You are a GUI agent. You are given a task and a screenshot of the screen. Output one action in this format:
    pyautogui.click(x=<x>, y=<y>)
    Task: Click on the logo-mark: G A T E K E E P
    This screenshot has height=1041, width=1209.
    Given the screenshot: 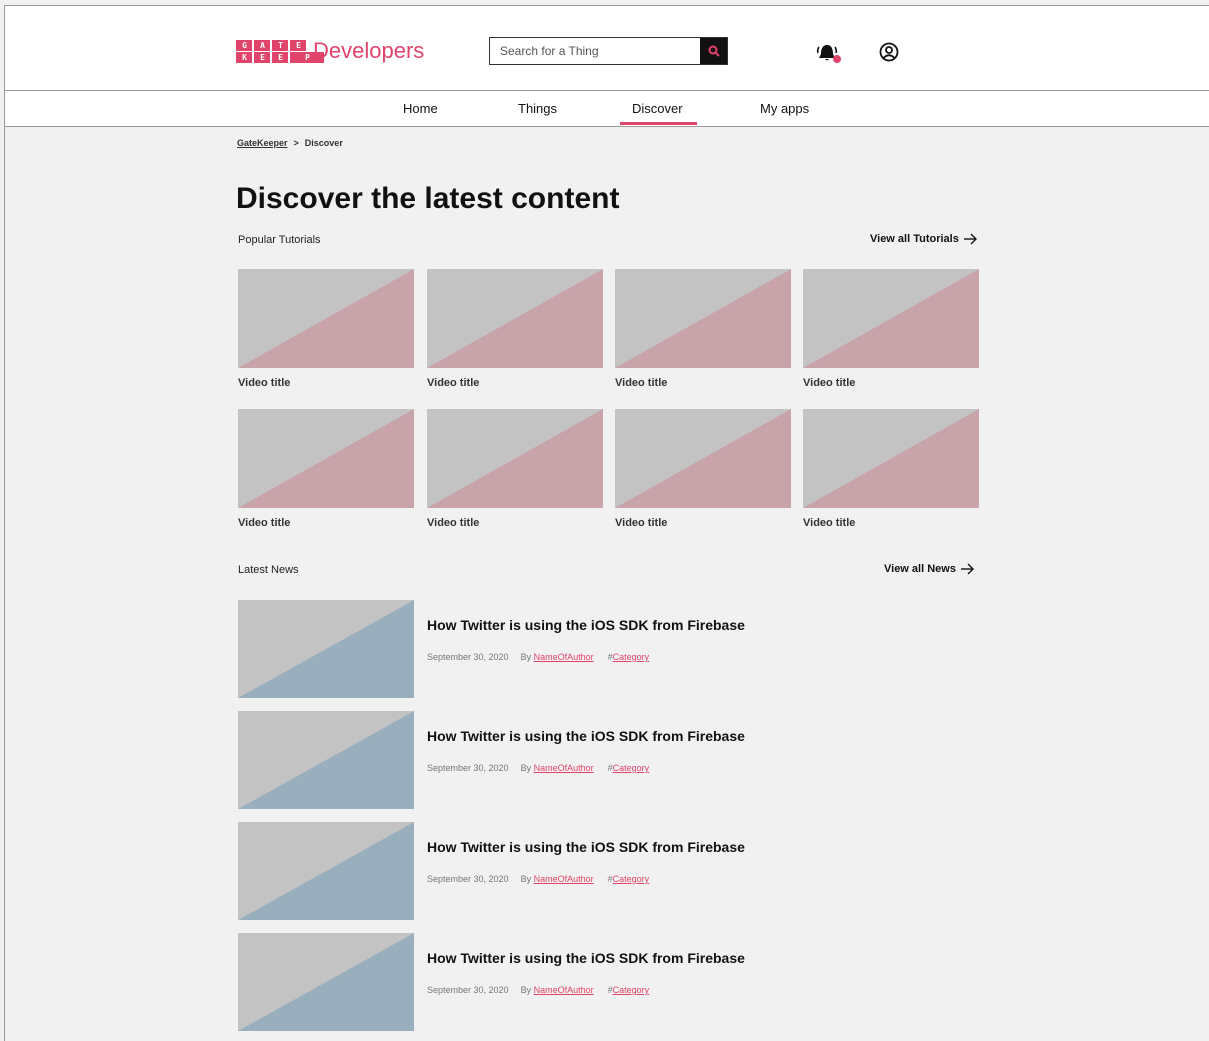 What is the action you would take?
    pyautogui.click(x=280, y=51)
    